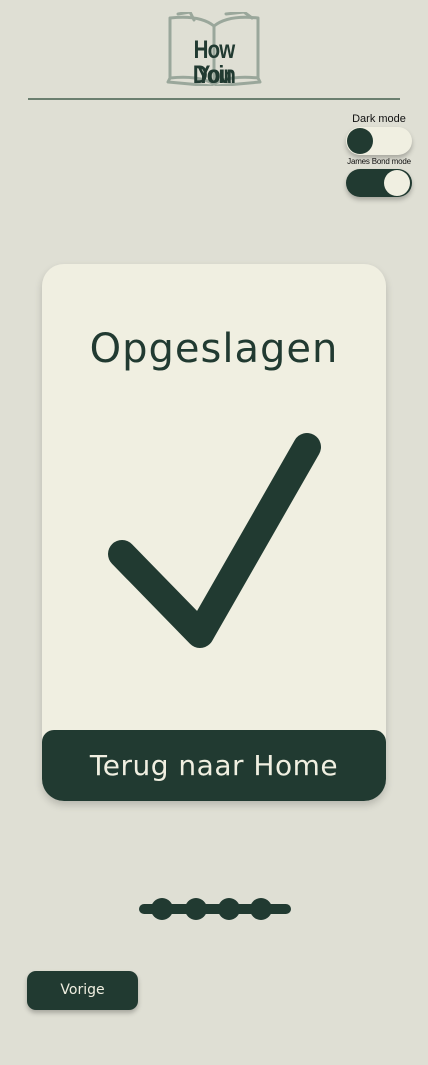  What do you see at coordinates (360, 141) in the screenshot?
I see `dark-mode-toggle-knob` at bounding box center [360, 141].